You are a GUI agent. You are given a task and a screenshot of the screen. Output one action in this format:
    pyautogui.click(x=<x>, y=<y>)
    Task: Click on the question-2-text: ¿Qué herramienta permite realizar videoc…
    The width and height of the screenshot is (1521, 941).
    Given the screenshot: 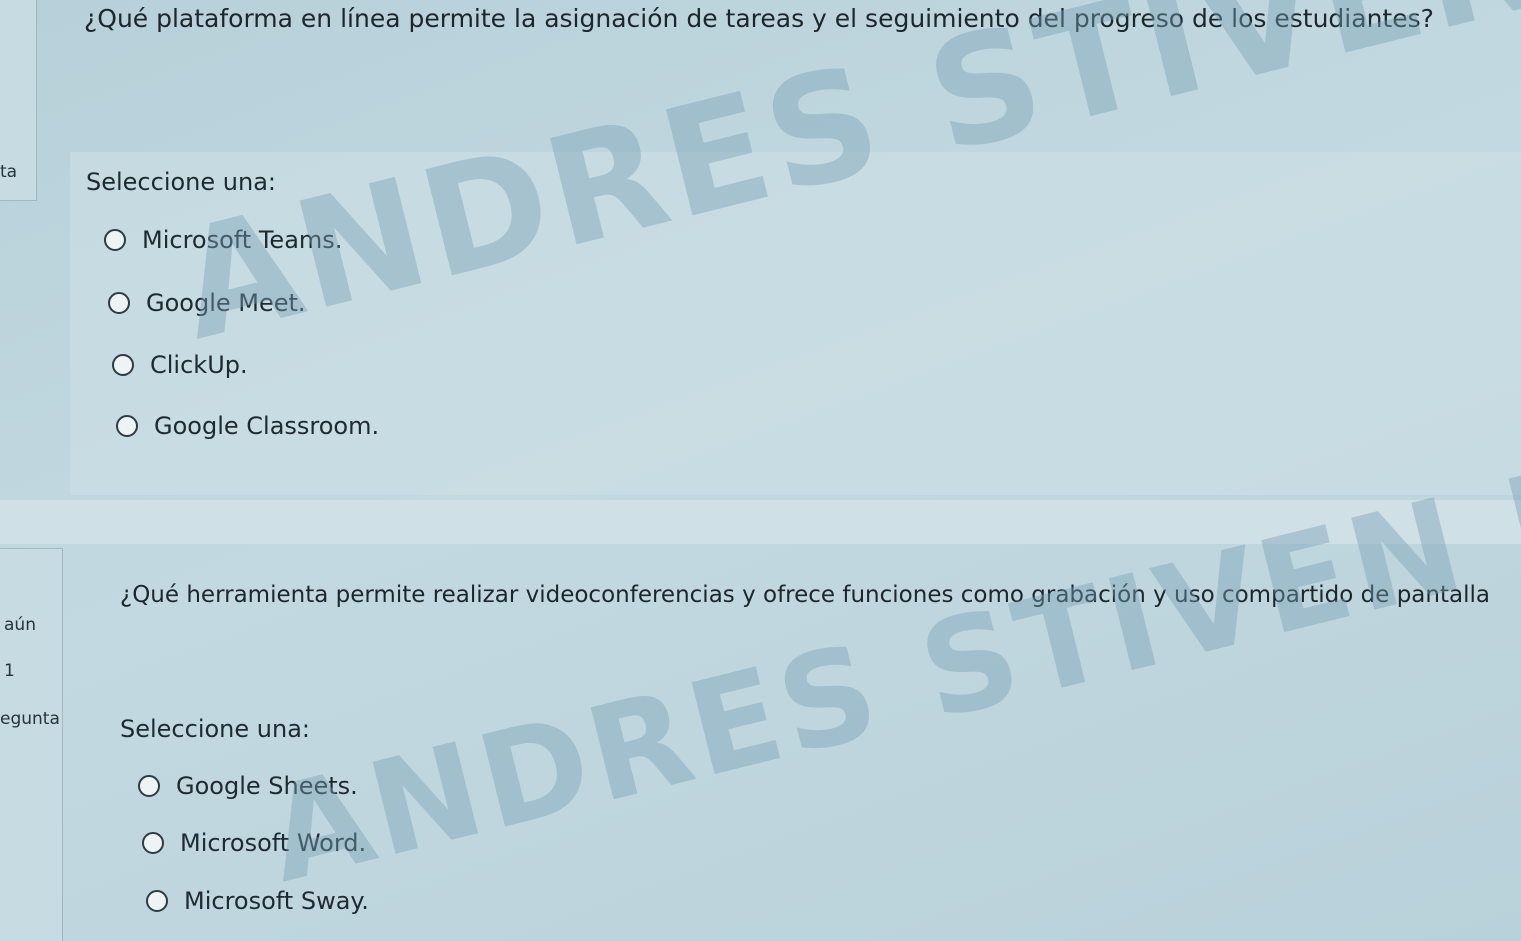 What is the action you would take?
    pyautogui.click(x=805, y=595)
    